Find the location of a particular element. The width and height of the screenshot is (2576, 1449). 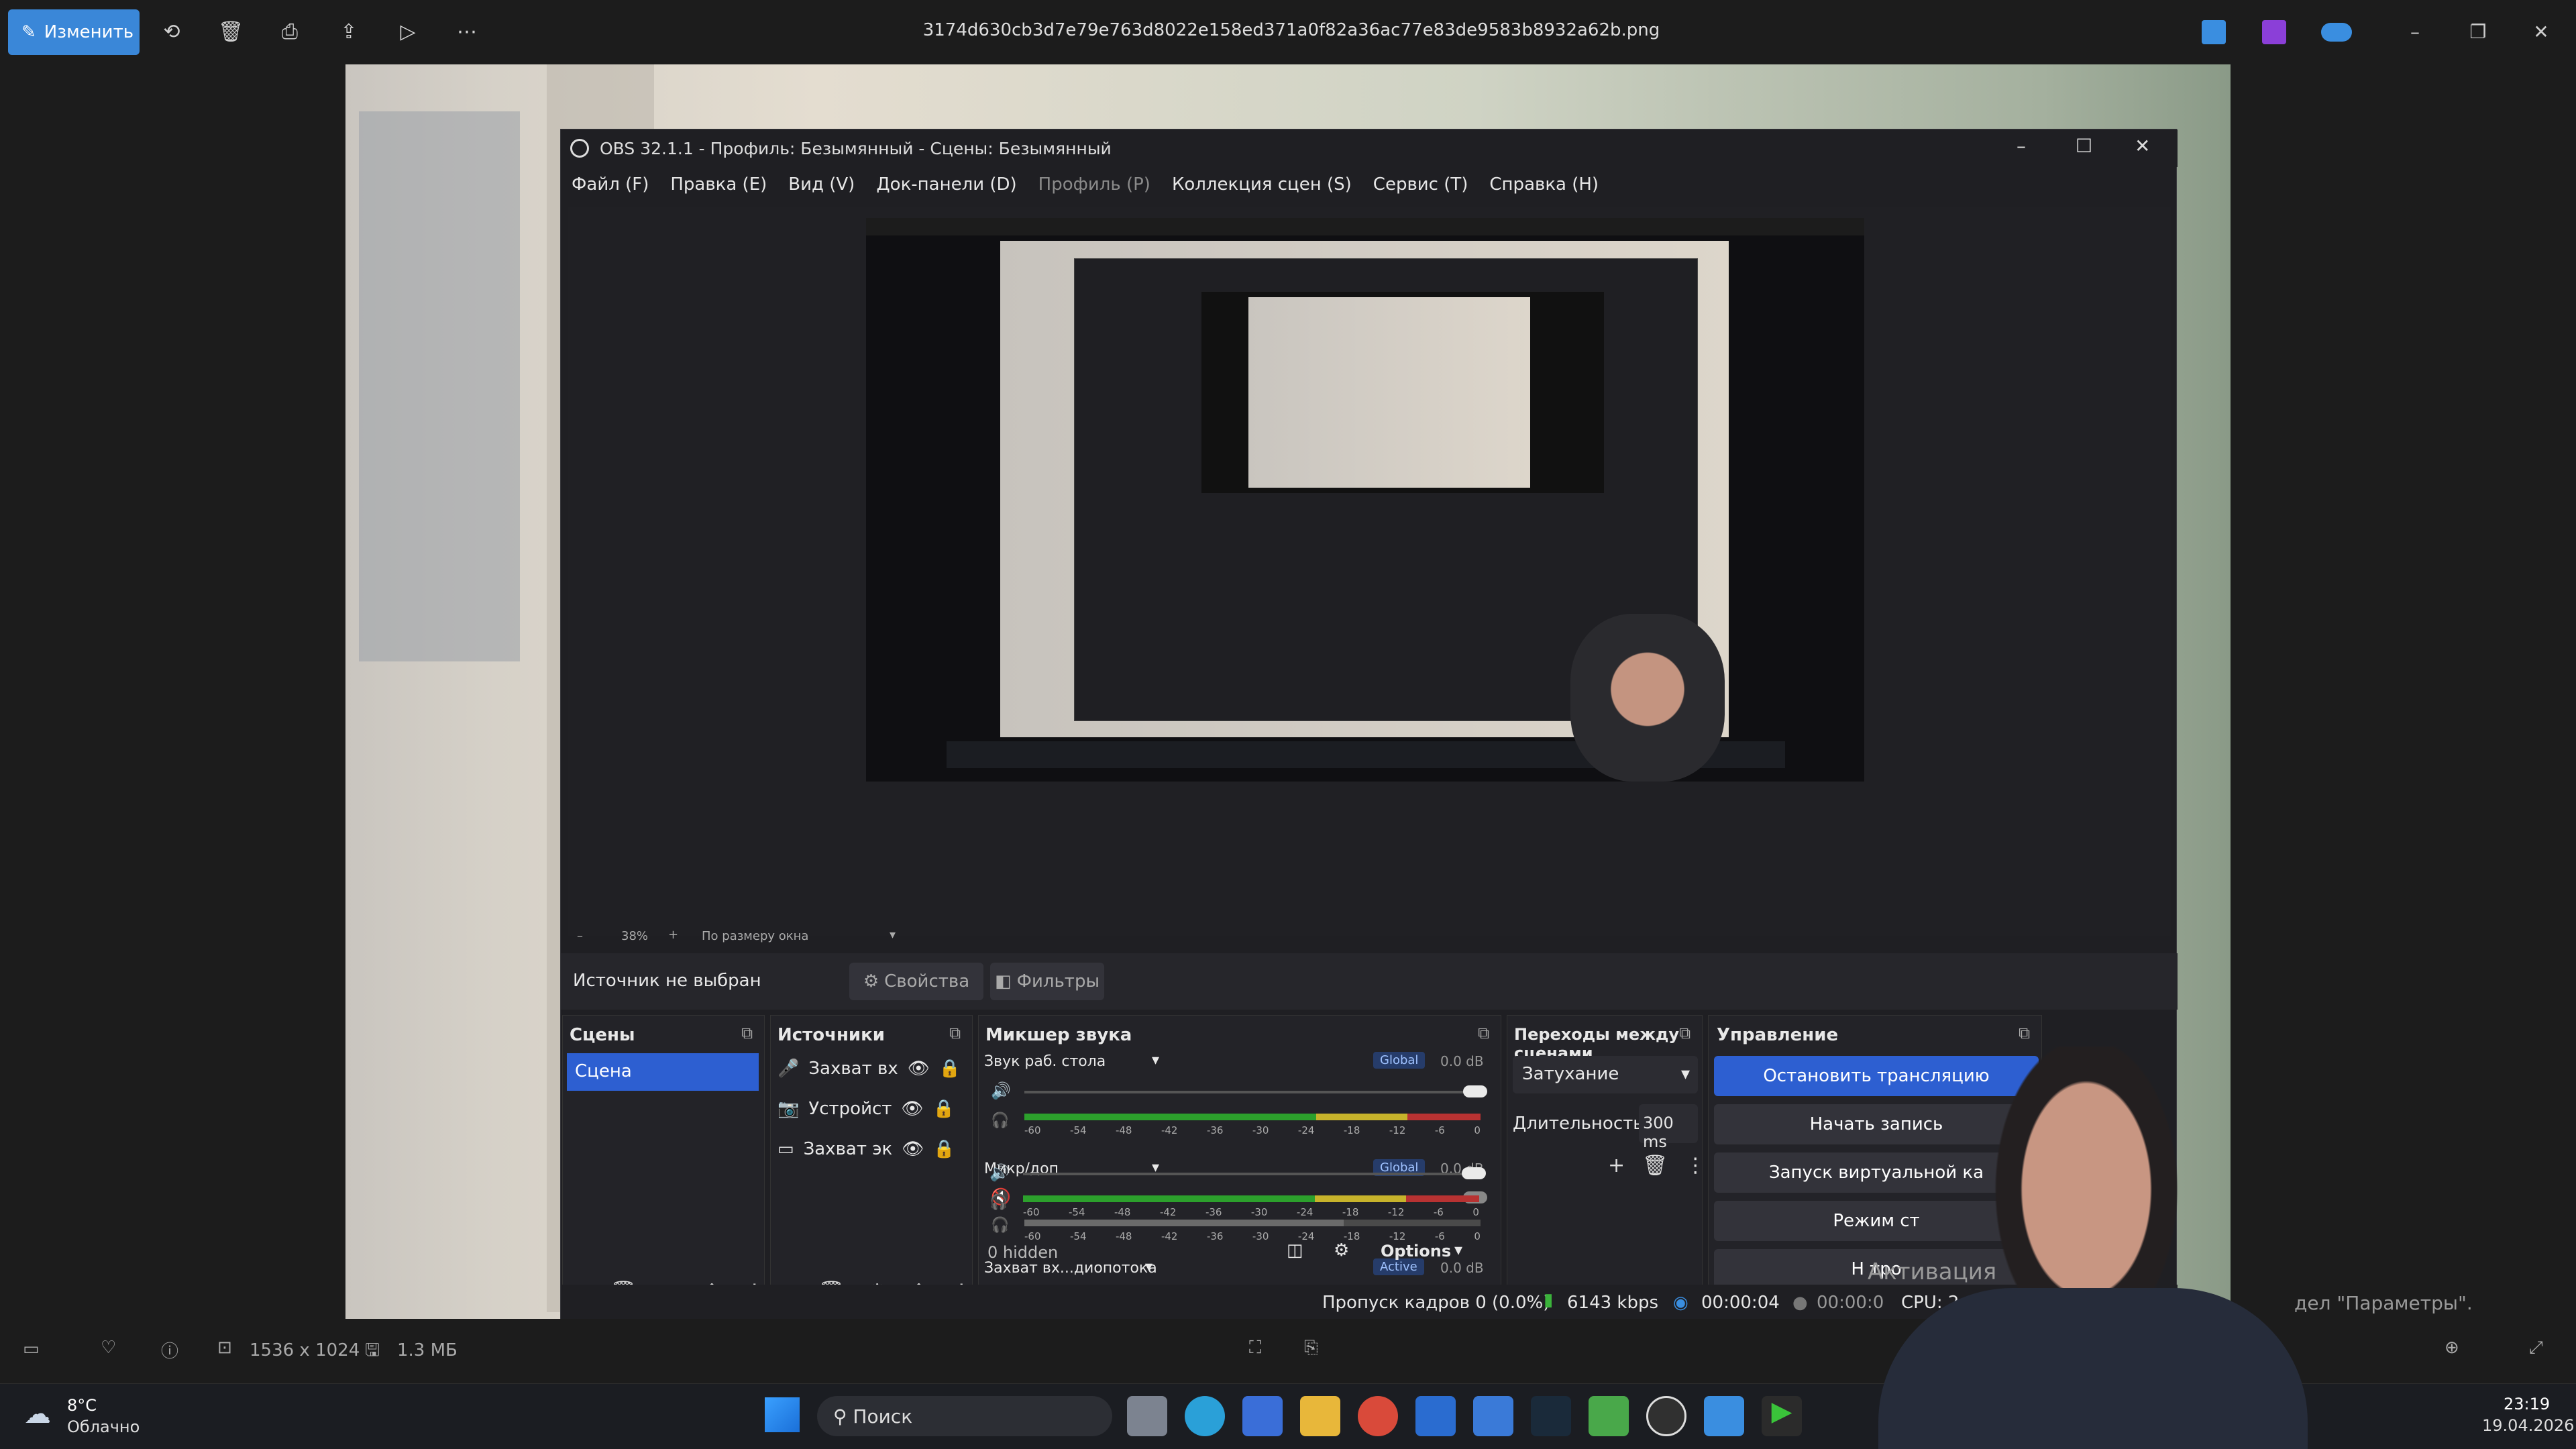

designer-taskbar-icon is located at coordinates (1724, 1416).